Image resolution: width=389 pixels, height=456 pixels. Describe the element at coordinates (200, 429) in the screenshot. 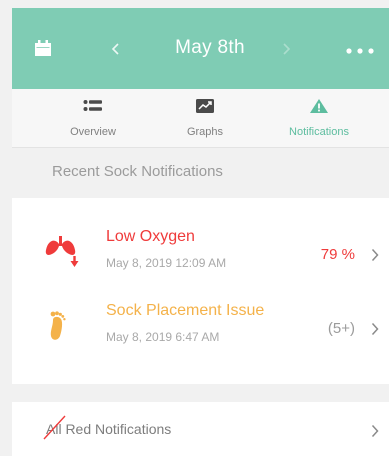

I see `all-red-notifications-row: All Red Notifications` at that location.